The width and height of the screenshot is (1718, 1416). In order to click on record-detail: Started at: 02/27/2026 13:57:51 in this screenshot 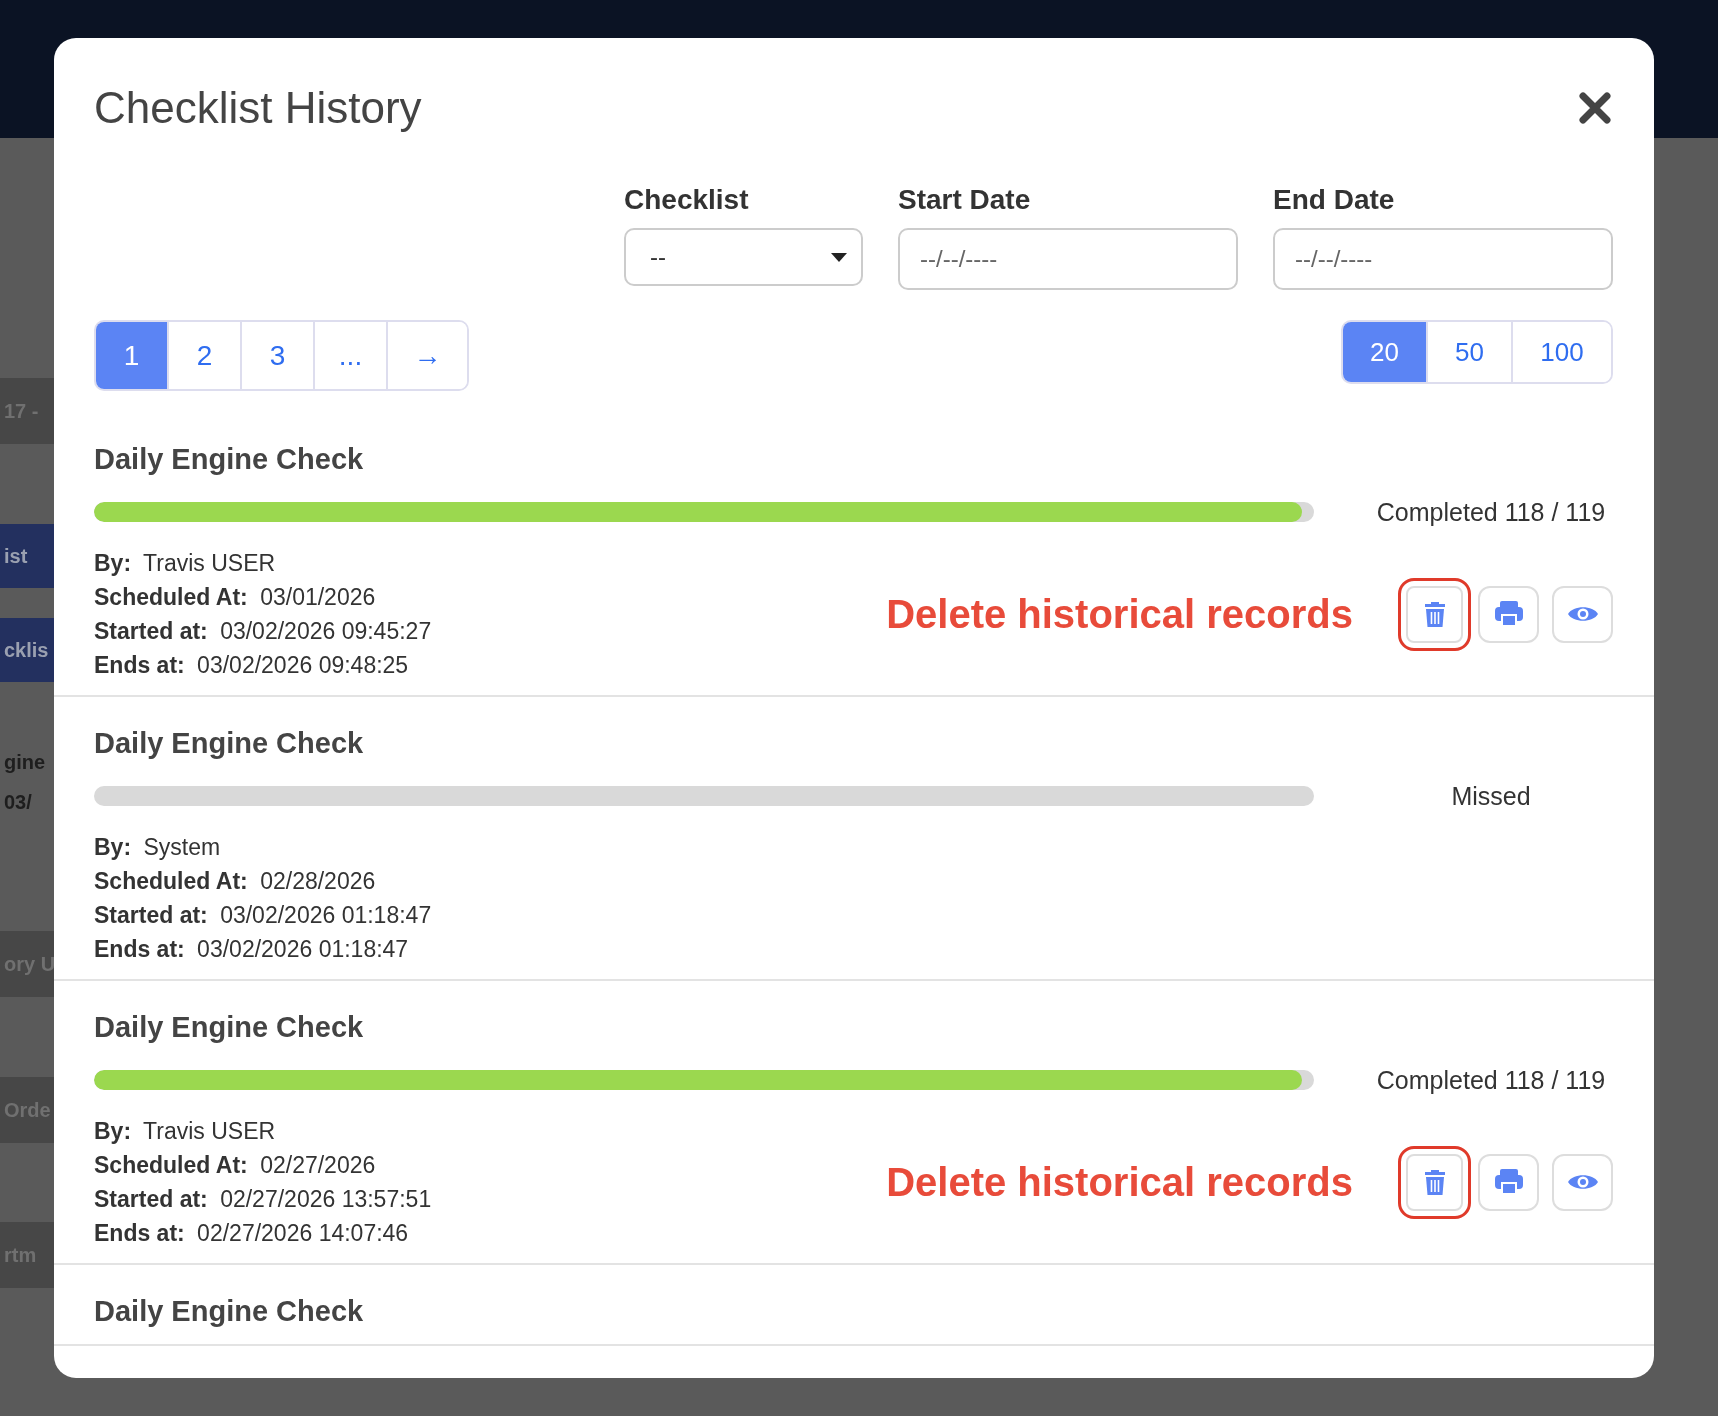, I will do `click(263, 1199)`.